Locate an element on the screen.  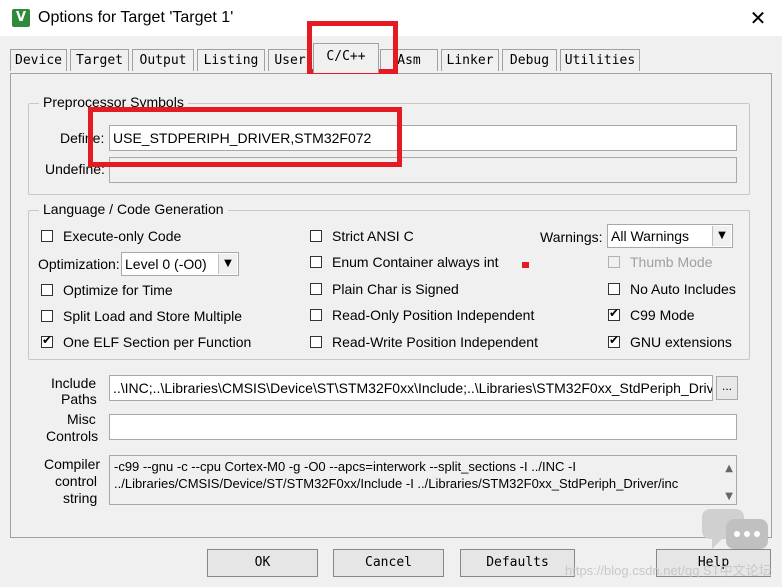
plain-char-checkbox: Plain Char is Signed is located at coordinates (384, 289).